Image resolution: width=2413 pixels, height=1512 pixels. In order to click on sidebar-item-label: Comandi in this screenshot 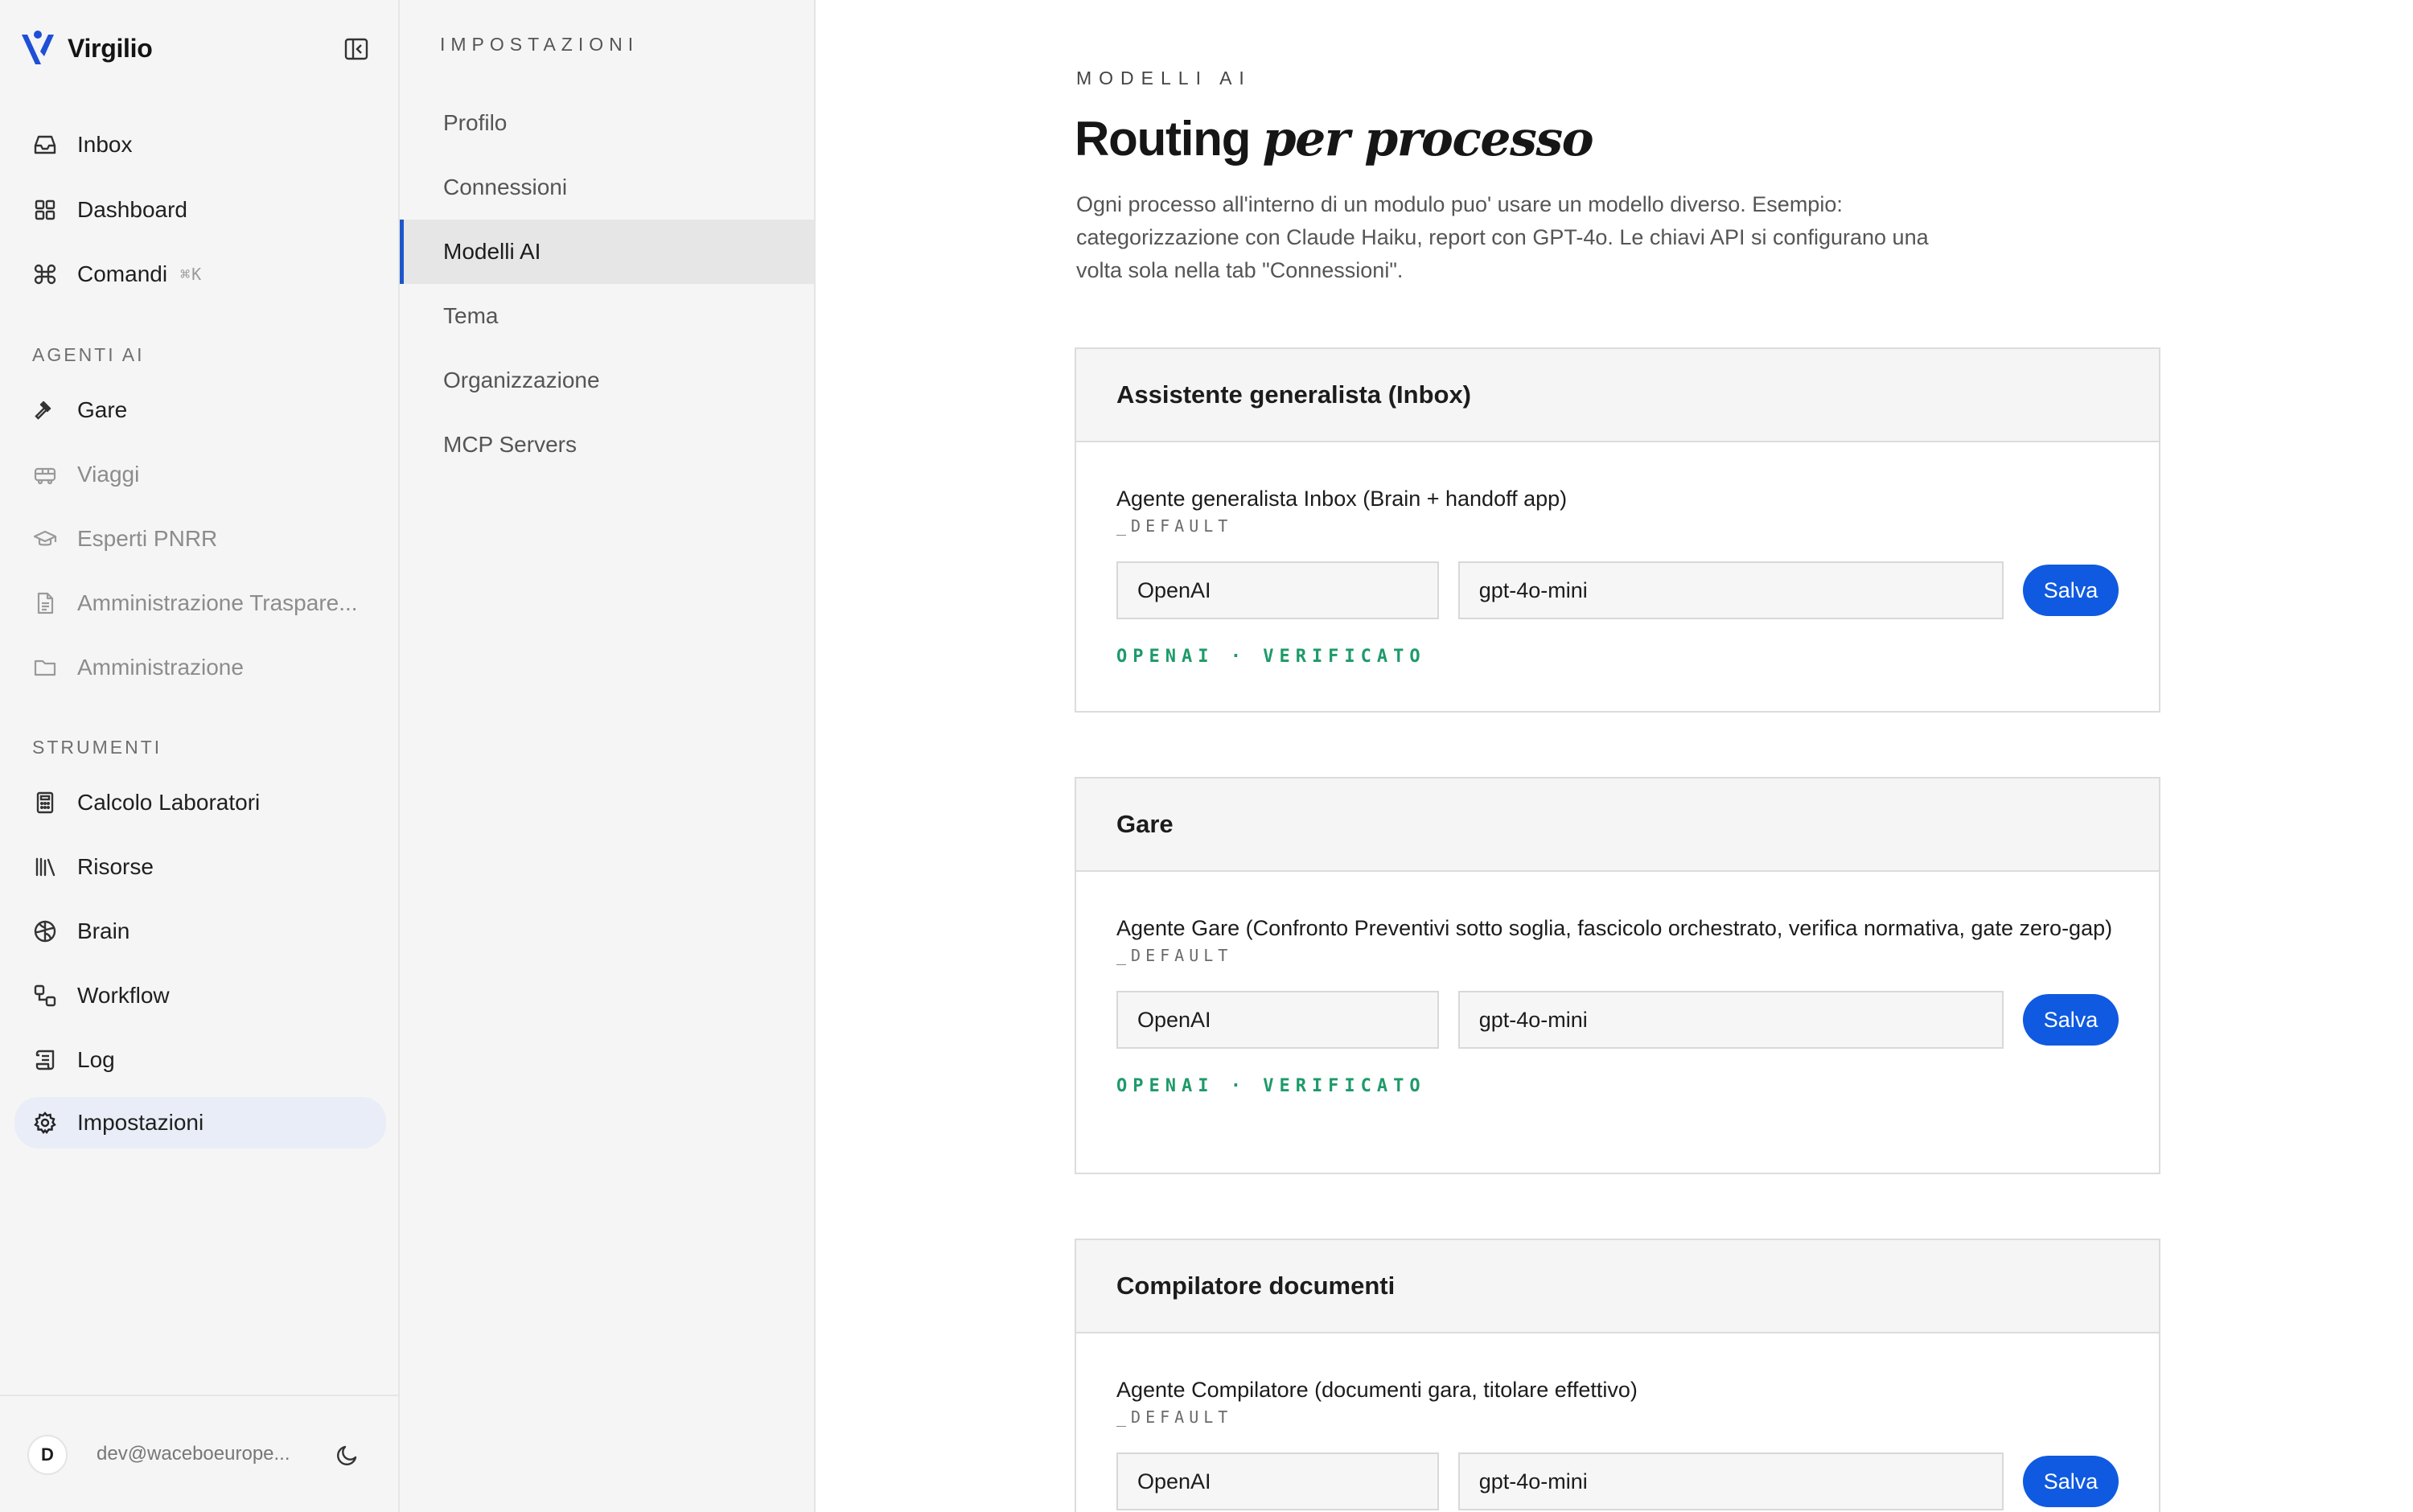, I will do `click(123, 273)`.